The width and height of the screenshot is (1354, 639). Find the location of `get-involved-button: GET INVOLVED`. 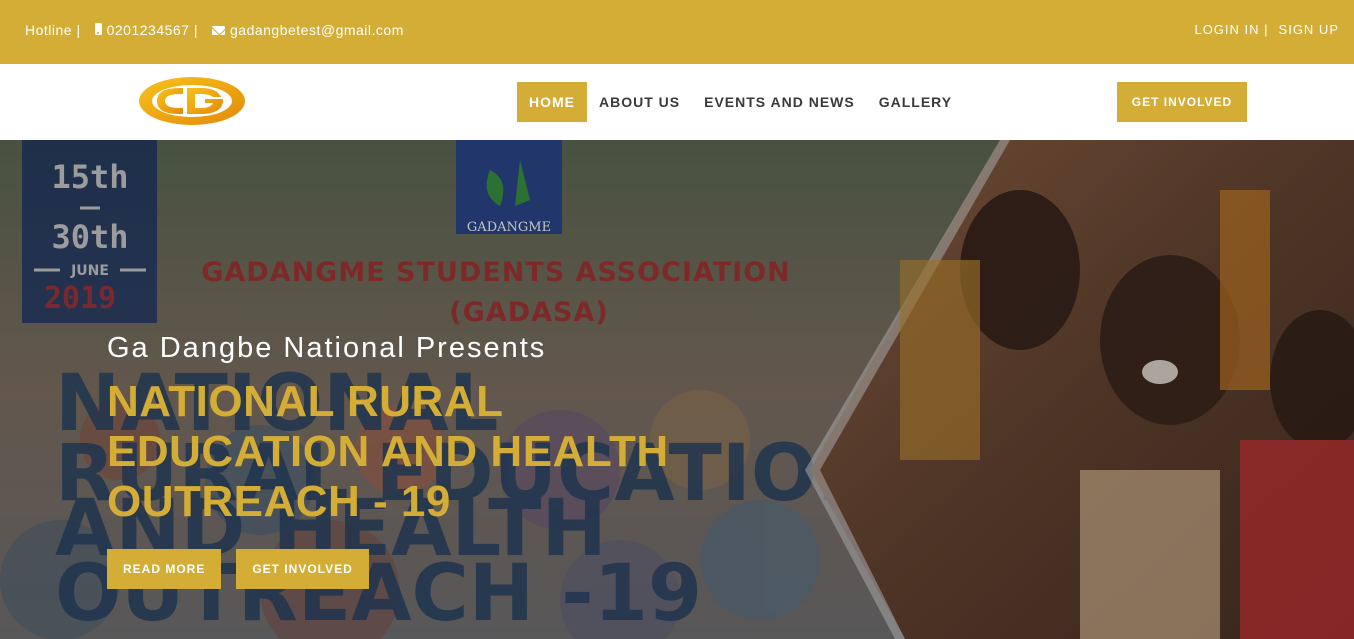

get-involved-button: GET INVOLVED is located at coordinates (1182, 102).